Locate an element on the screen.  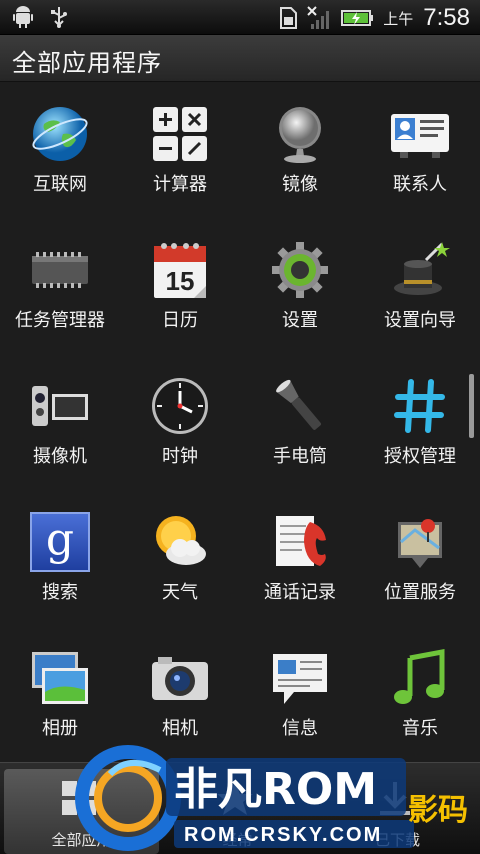
mirror-icon is located at coordinates (300, 135).